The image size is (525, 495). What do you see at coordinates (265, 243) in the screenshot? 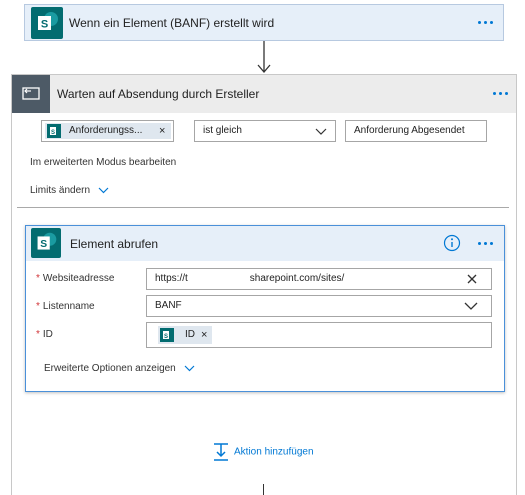
I see `get-item-header: S Element abrufen` at bounding box center [265, 243].